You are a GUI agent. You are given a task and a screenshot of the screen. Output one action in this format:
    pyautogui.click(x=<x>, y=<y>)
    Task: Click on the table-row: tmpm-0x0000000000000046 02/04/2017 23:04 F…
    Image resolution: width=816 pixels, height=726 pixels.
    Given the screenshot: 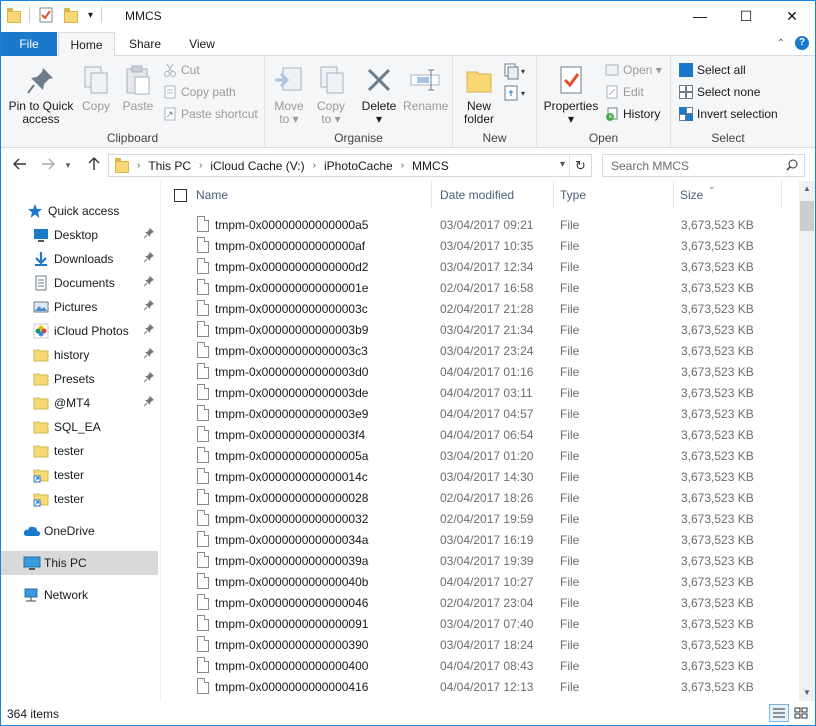 What is the action you would take?
    pyautogui.click(x=471, y=602)
    